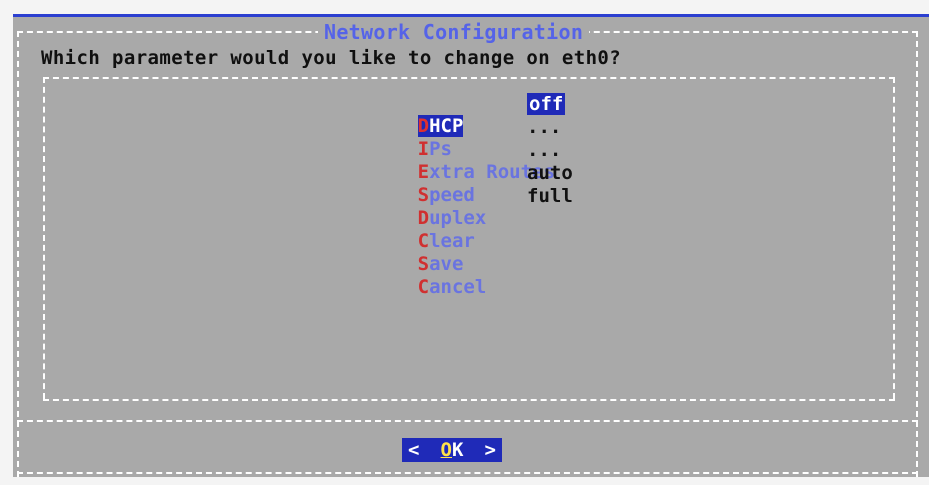 The image size is (929, 485). Describe the element at coordinates (418, 207) in the screenshot. I see `menu-item-duplex: Duplex` at that location.